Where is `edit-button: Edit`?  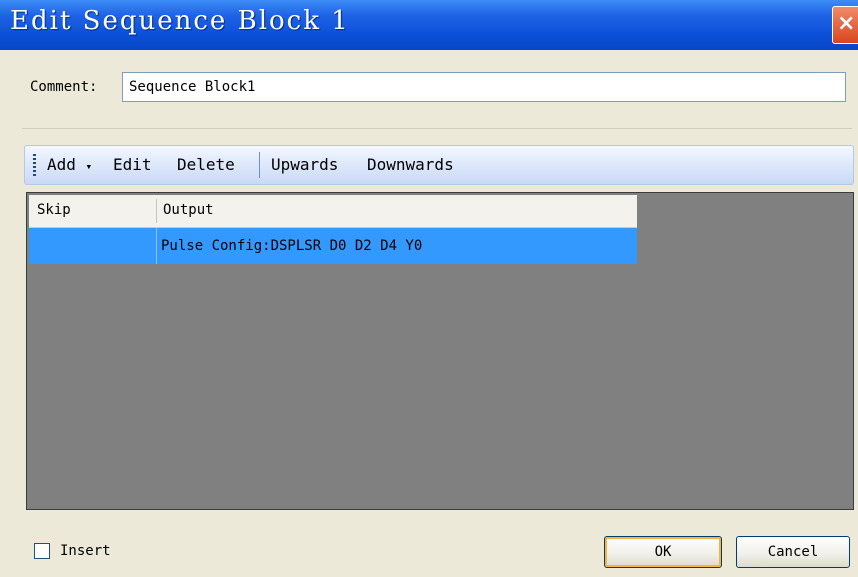 edit-button: Edit is located at coordinates (132, 164).